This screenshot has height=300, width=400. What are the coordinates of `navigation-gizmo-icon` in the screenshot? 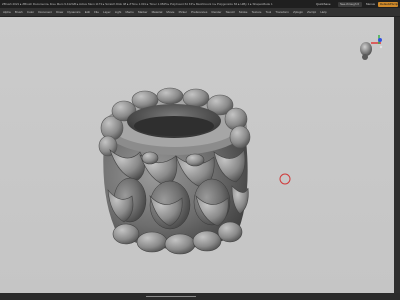 It's located at (371, 47).